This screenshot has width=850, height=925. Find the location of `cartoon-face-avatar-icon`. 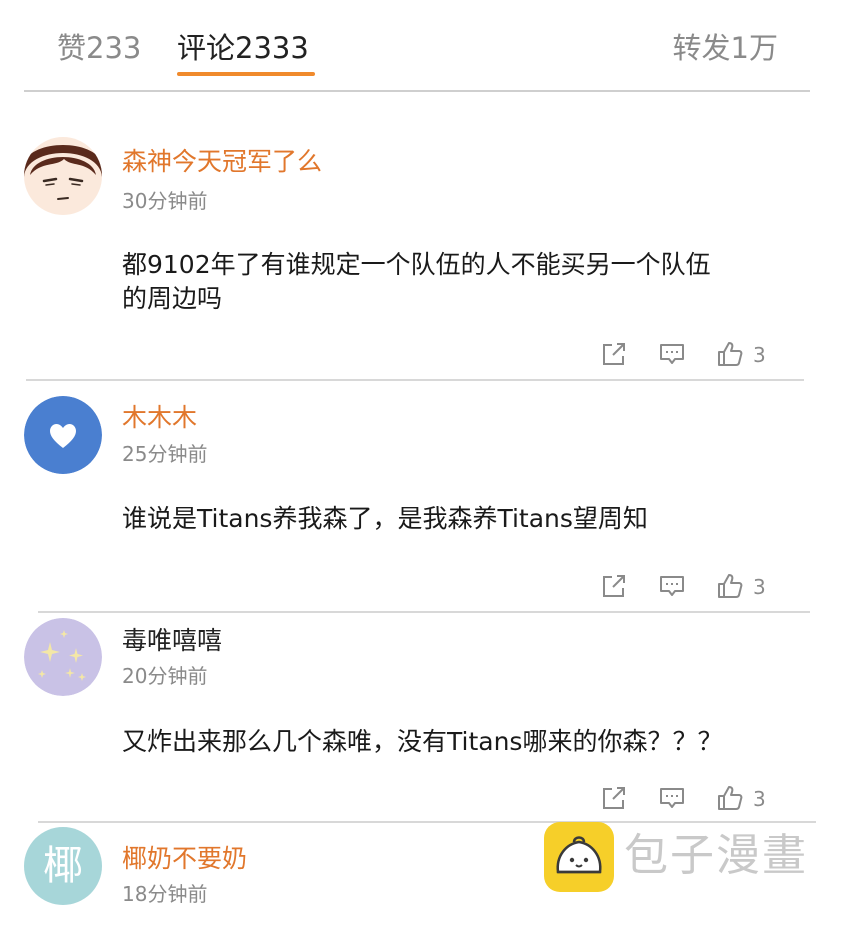

cartoon-face-avatar-icon is located at coordinates (63, 176).